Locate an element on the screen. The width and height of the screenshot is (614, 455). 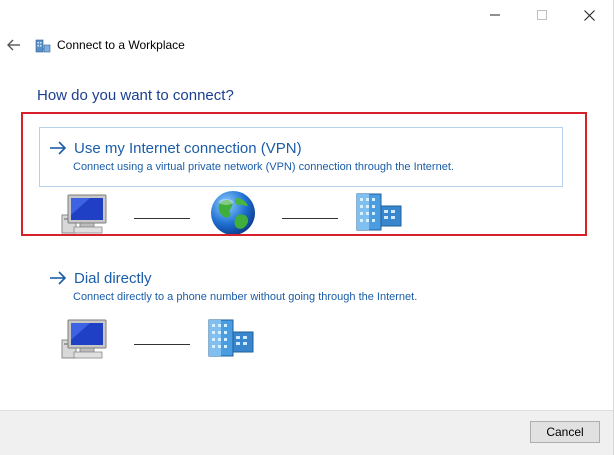
maximize-button is located at coordinates (542, 15).